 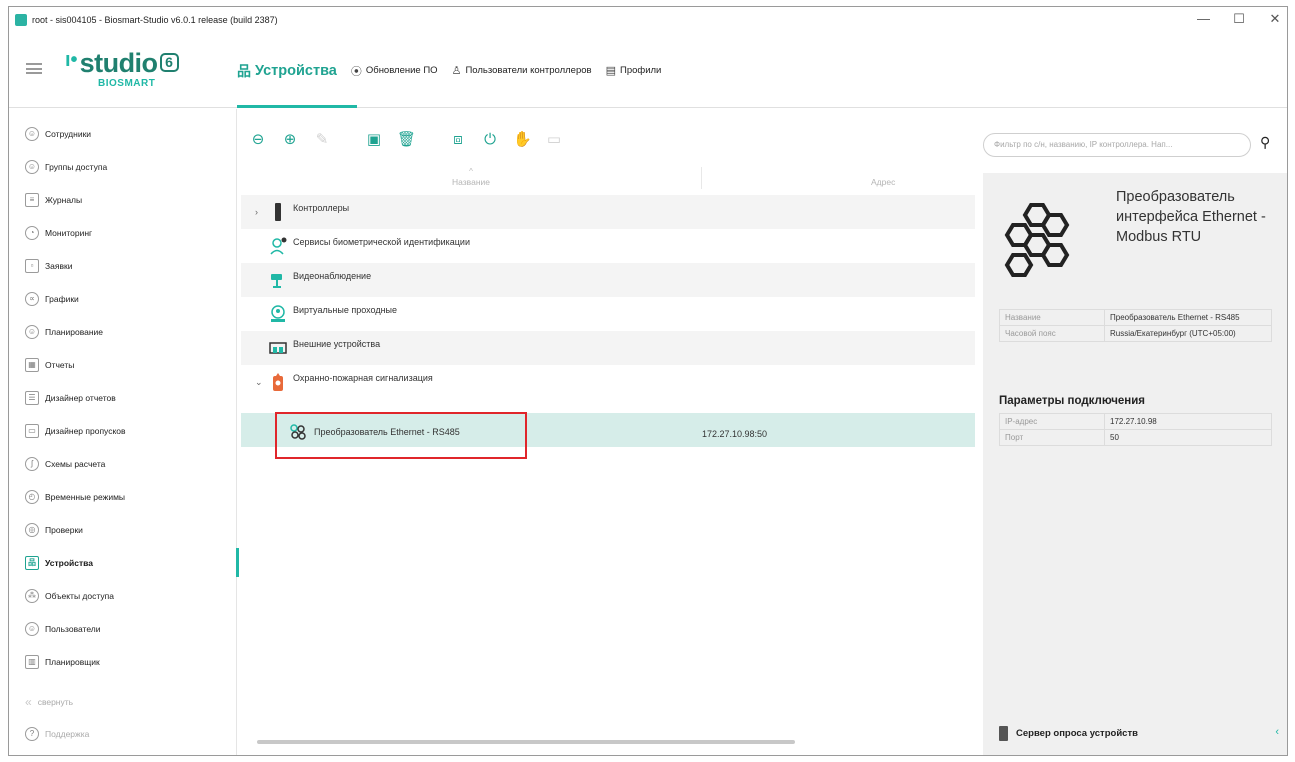 What do you see at coordinates (490, 140) in the screenshot?
I see `power-icon: ⏻` at bounding box center [490, 140].